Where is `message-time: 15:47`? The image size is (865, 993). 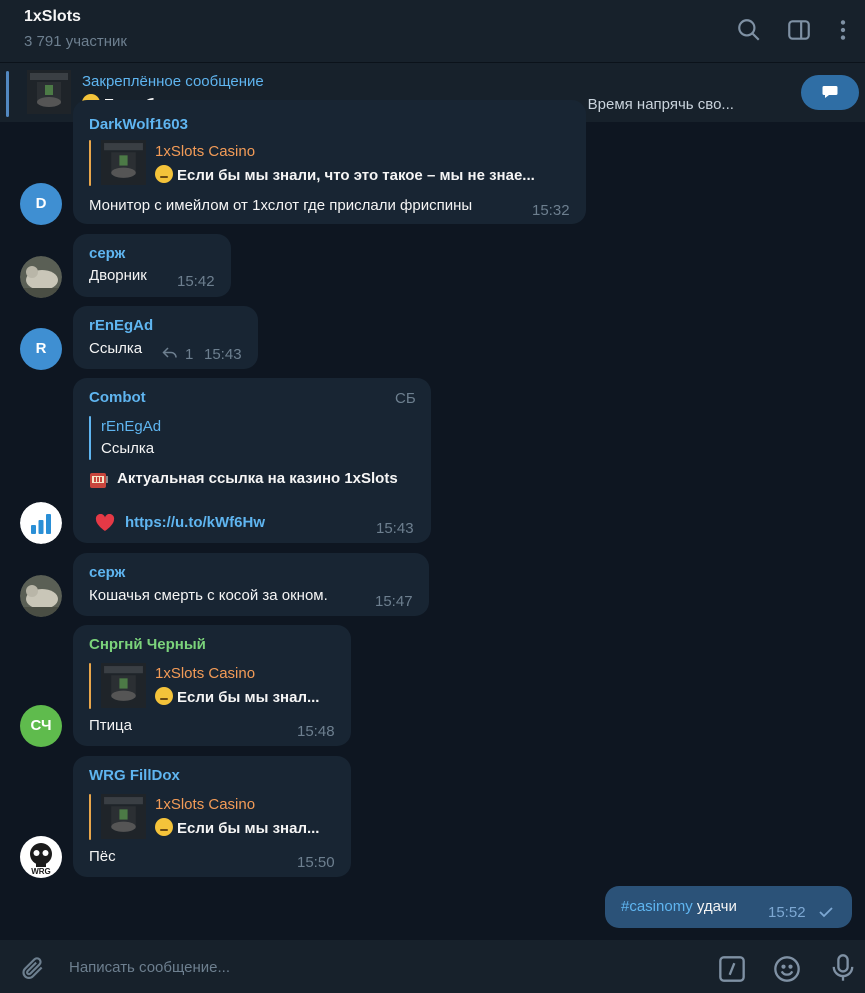
message-time: 15:47 is located at coordinates (394, 601).